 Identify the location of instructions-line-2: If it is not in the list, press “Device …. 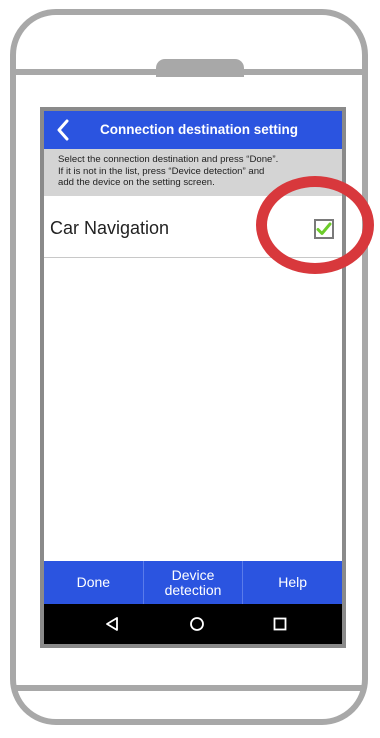
(161, 171).